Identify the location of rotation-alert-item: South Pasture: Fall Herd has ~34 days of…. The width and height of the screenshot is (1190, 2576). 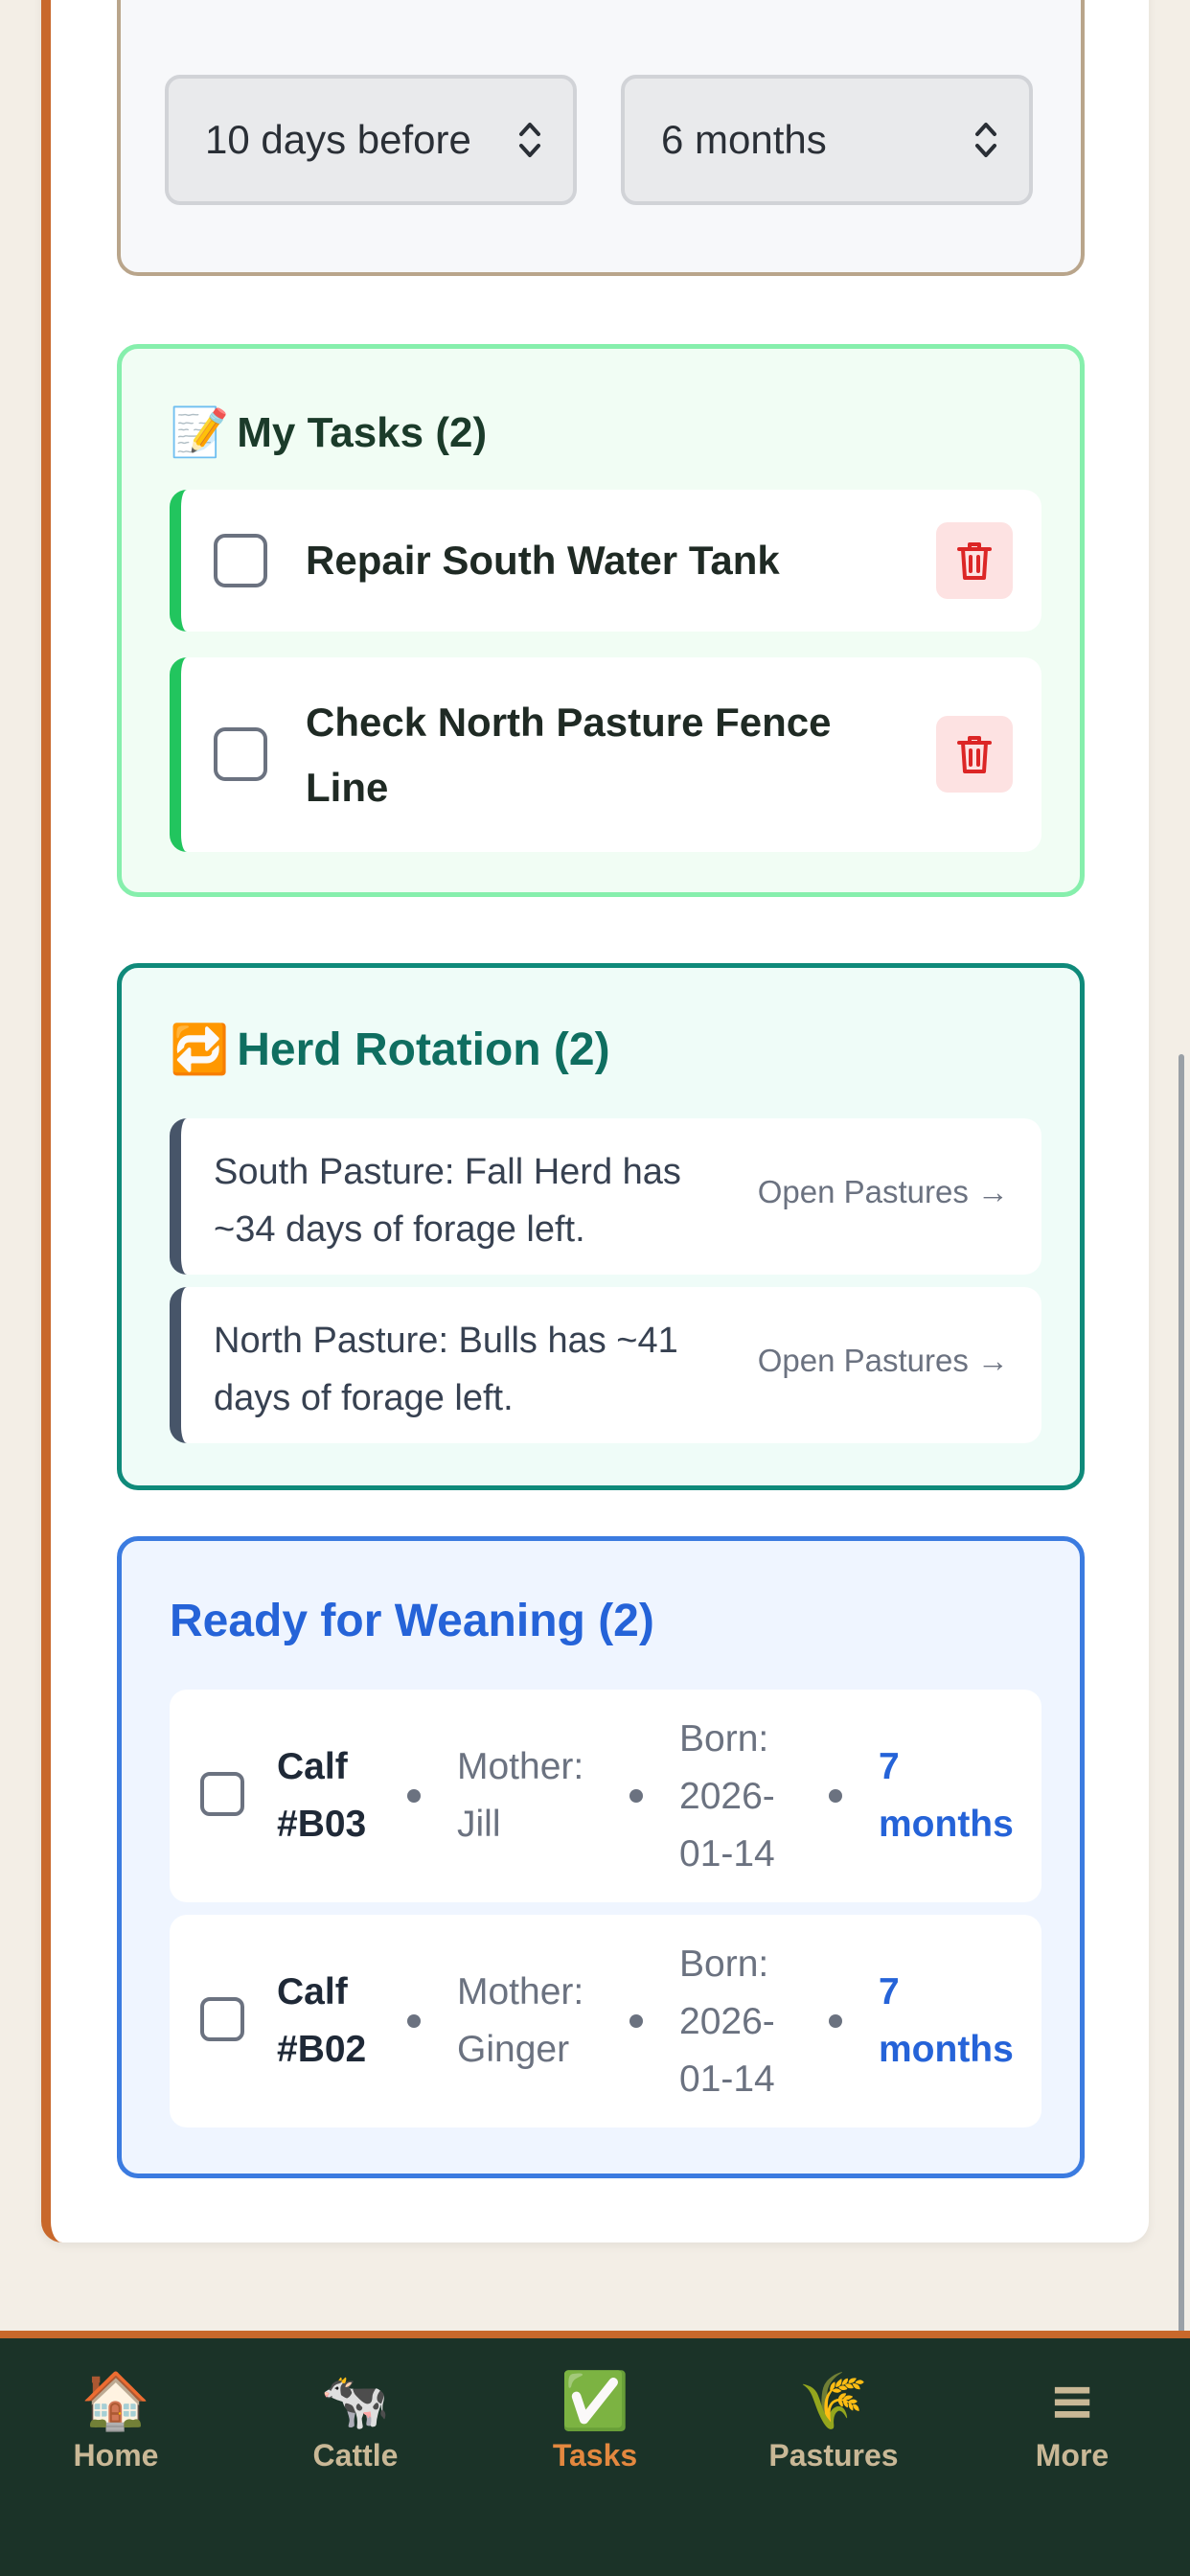
(606, 1196).